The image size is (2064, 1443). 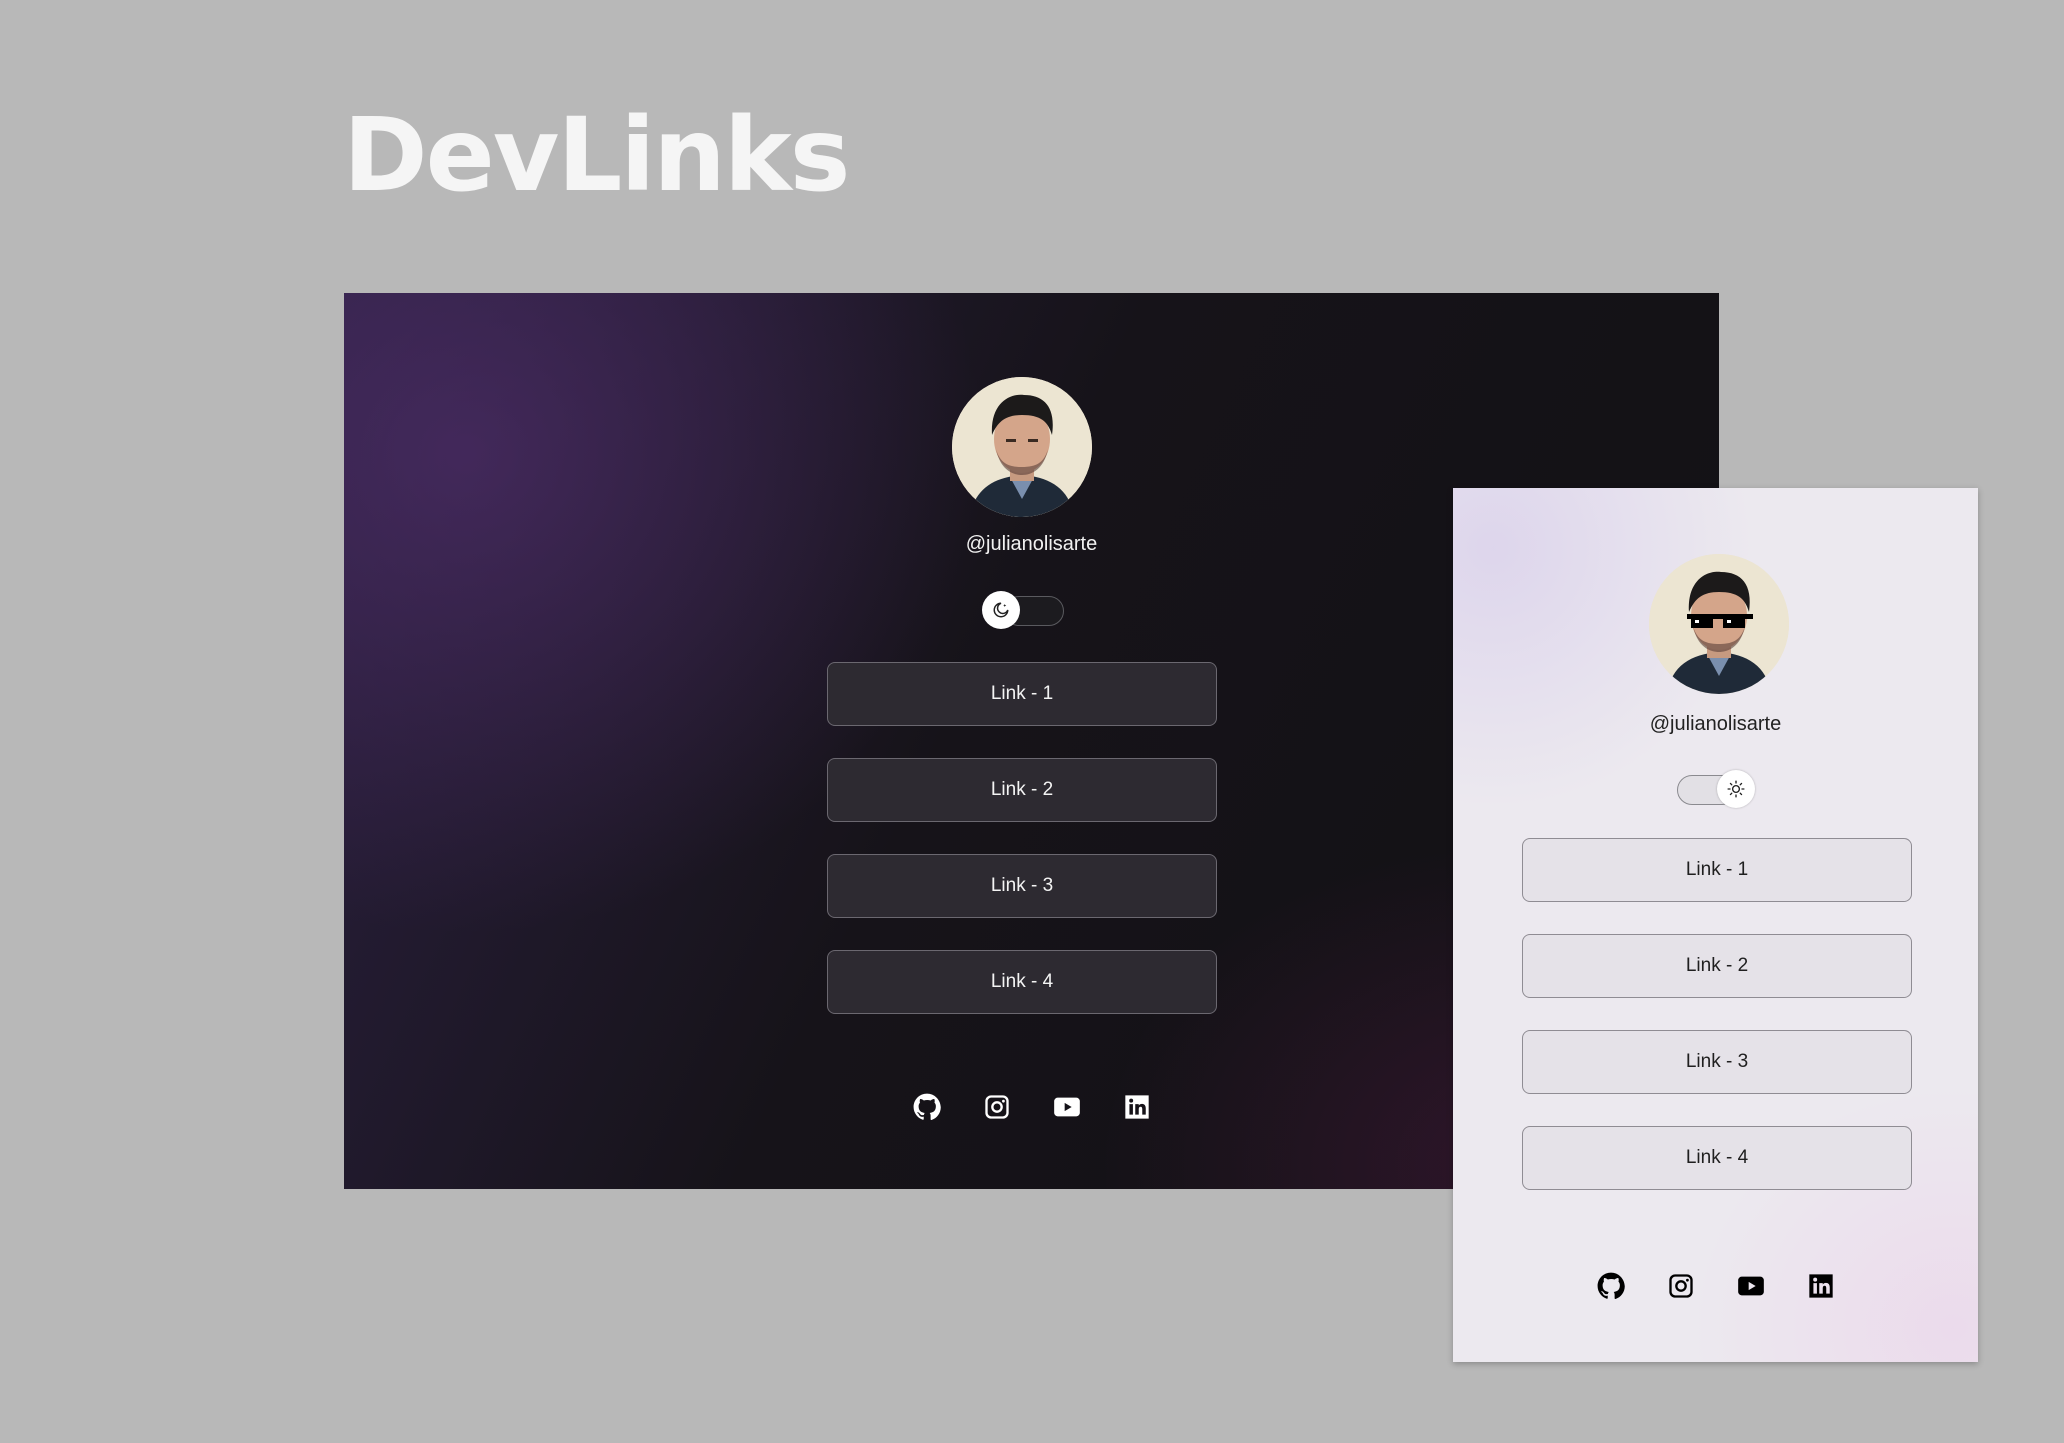 What do you see at coordinates (1715, 1286) in the screenshot?
I see `social-links` at bounding box center [1715, 1286].